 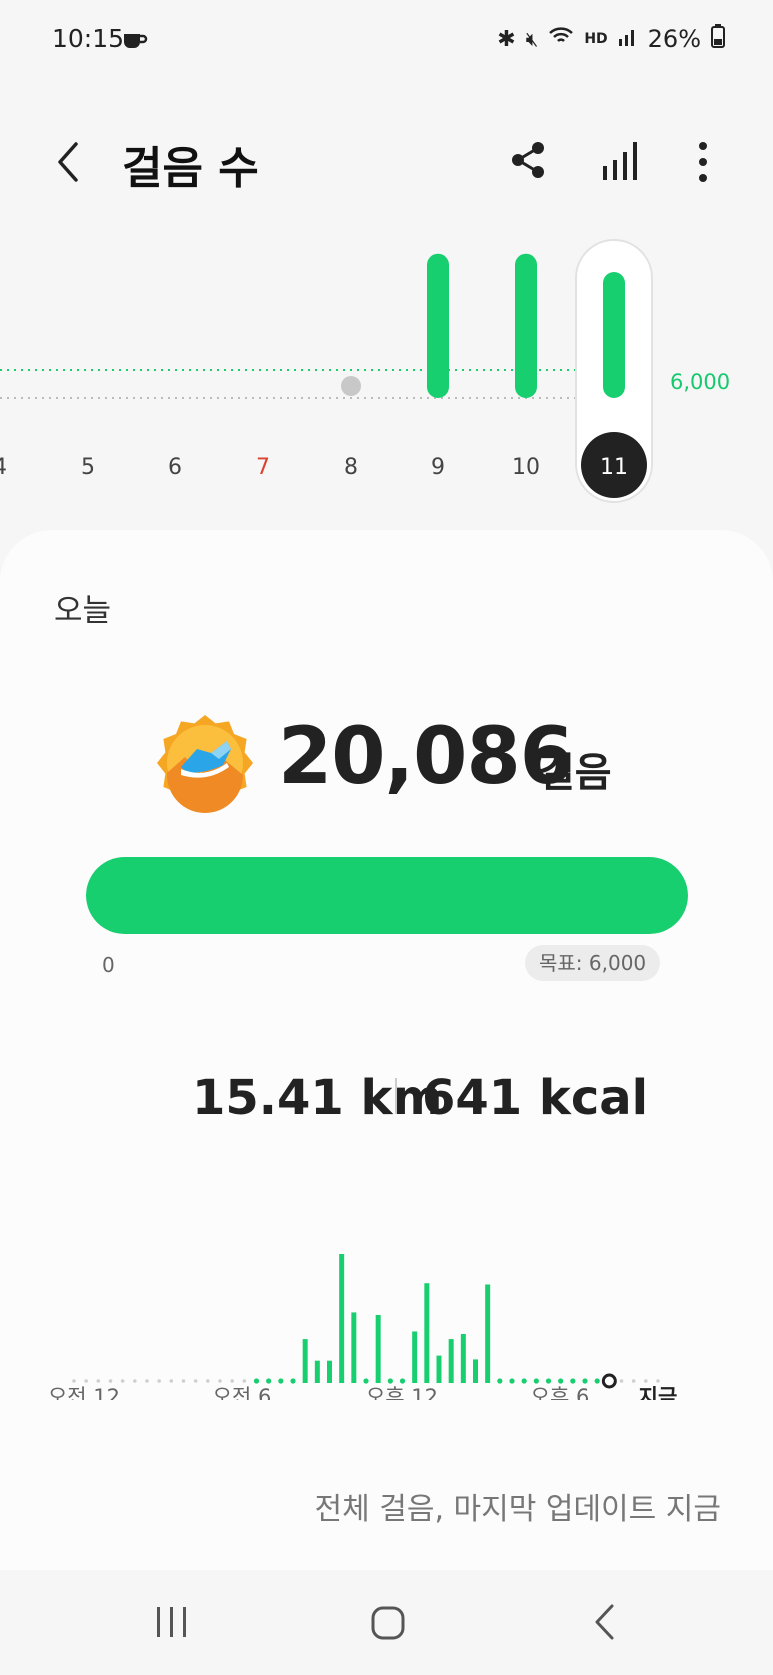 I want to click on system-back-button, so click(x=604, y=1622).